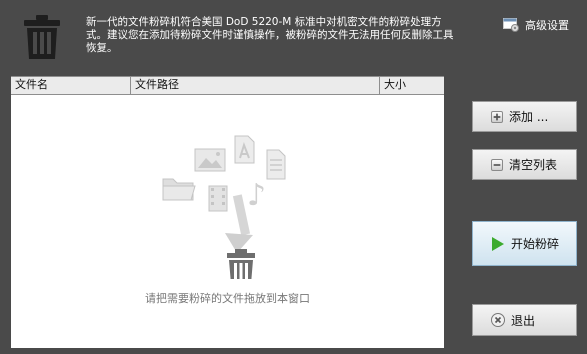 The width and height of the screenshot is (587, 354). I want to click on close-circle-icon, so click(498, 320).